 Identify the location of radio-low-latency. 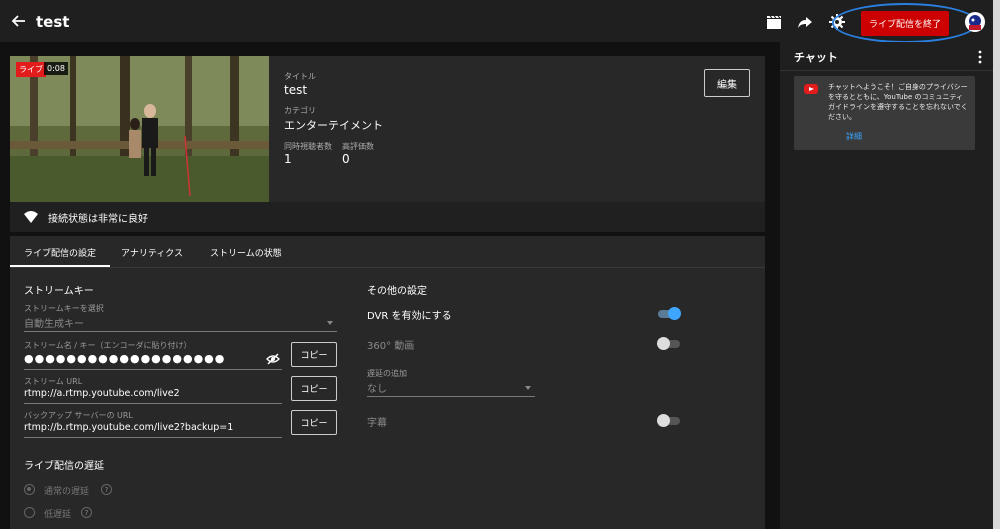
(29, 512).